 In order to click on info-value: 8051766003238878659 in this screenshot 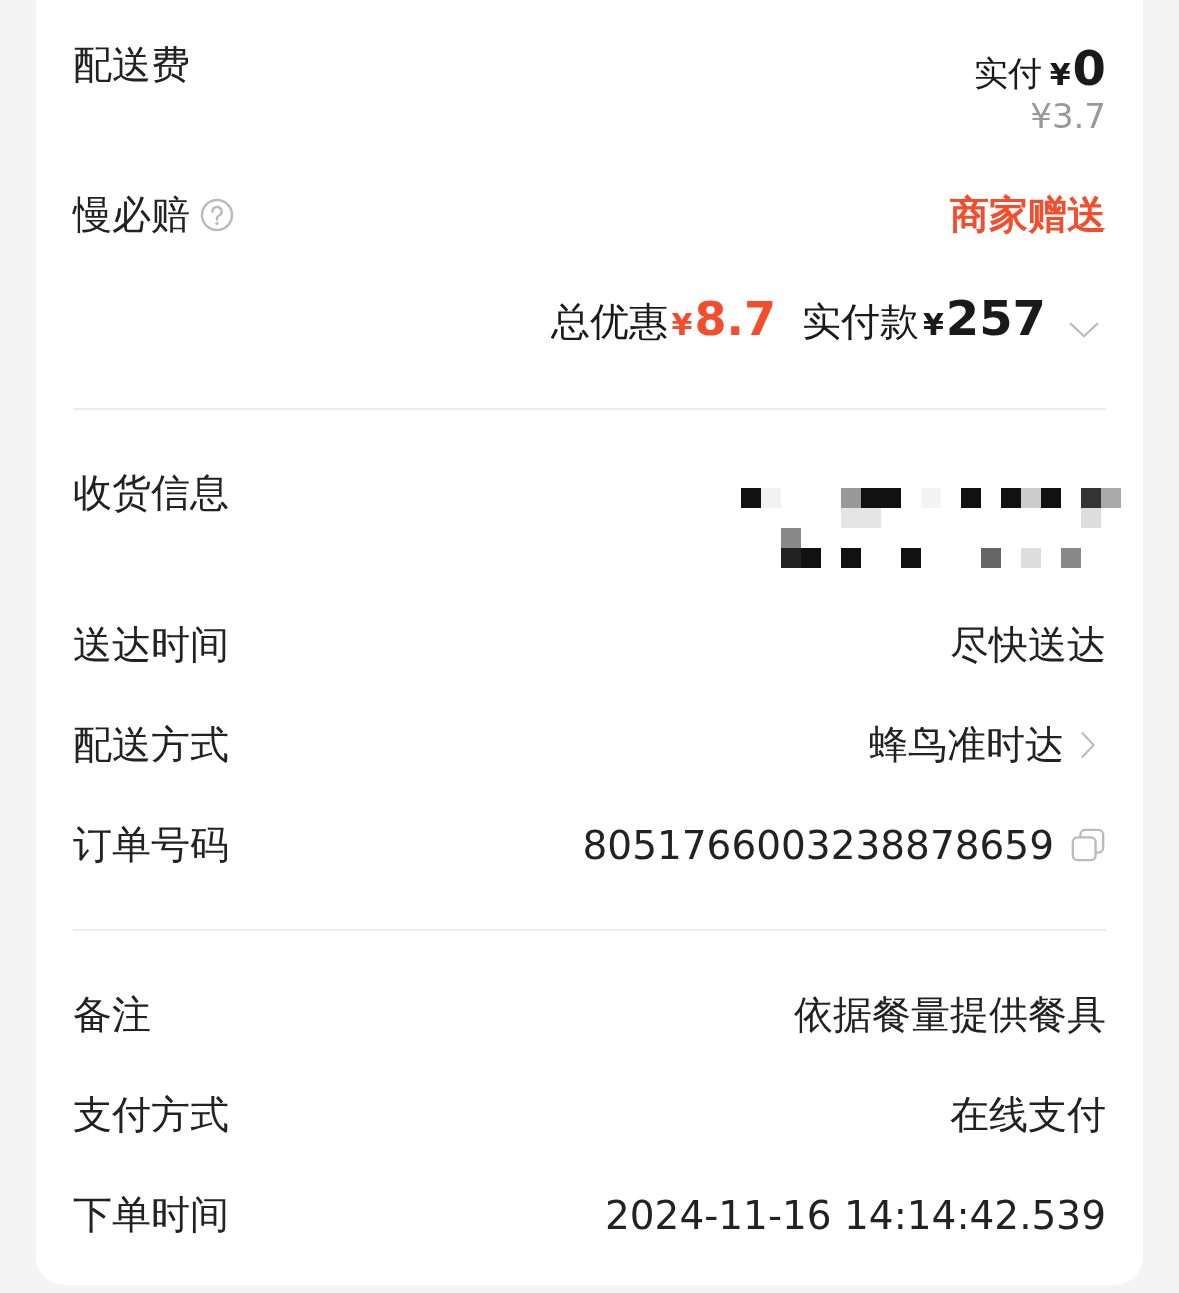, I will do `click(818, 845)`.